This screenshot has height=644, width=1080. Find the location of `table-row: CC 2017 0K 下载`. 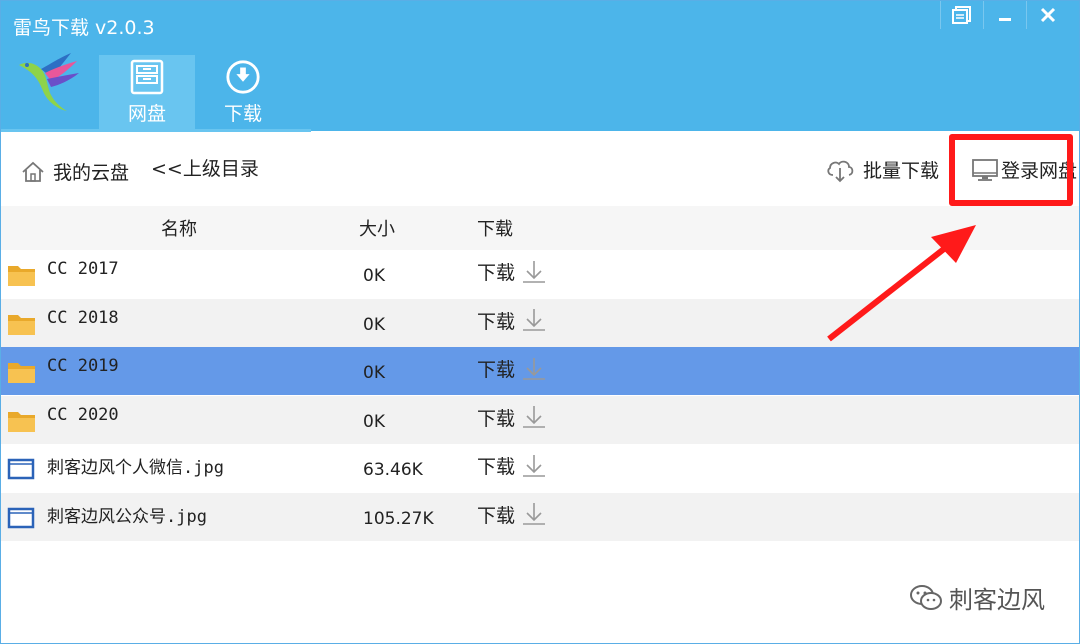

table-row: CC 2017 0K 下载 is located at coordinates (540, 274).